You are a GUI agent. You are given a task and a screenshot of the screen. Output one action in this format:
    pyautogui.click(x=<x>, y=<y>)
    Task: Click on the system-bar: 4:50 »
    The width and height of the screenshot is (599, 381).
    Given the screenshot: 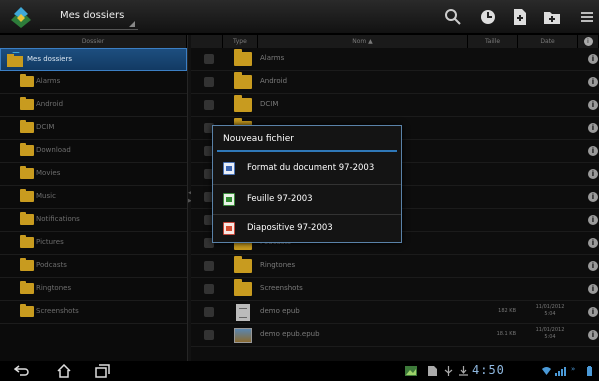 What is the action you would take?
    pyautogui.click(x=299, y=371)
    